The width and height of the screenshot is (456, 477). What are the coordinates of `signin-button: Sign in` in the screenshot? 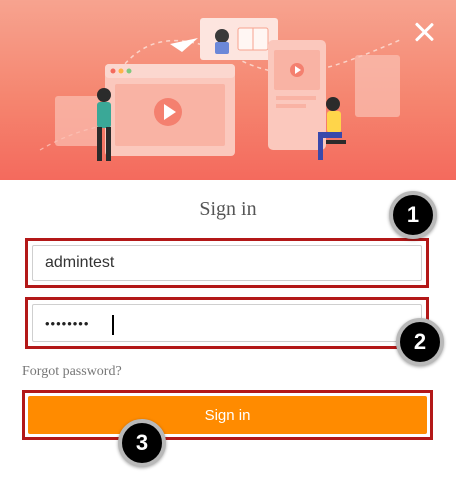 It's located at (227, 415).